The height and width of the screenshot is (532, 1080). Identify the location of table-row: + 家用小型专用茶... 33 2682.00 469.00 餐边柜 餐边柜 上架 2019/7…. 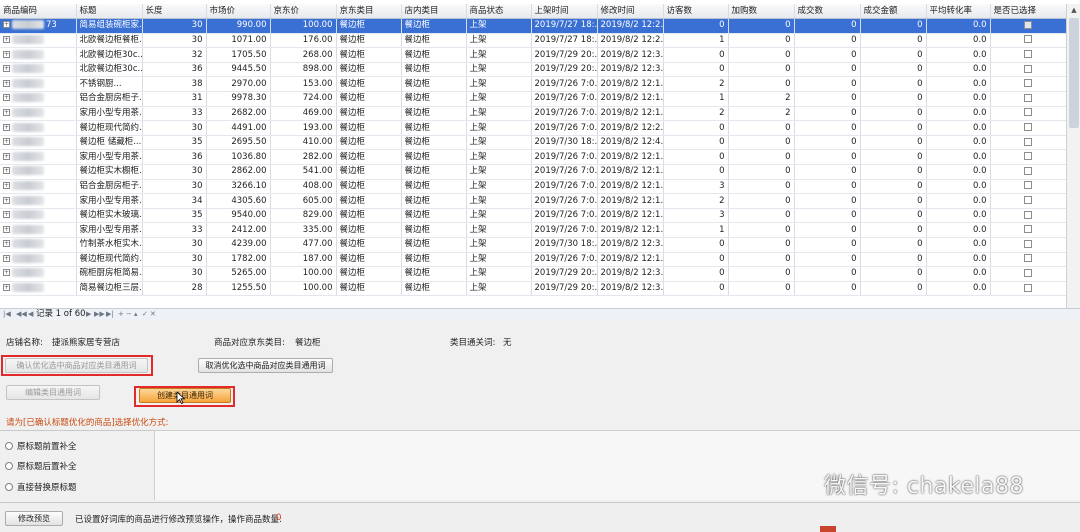
(533, 114).